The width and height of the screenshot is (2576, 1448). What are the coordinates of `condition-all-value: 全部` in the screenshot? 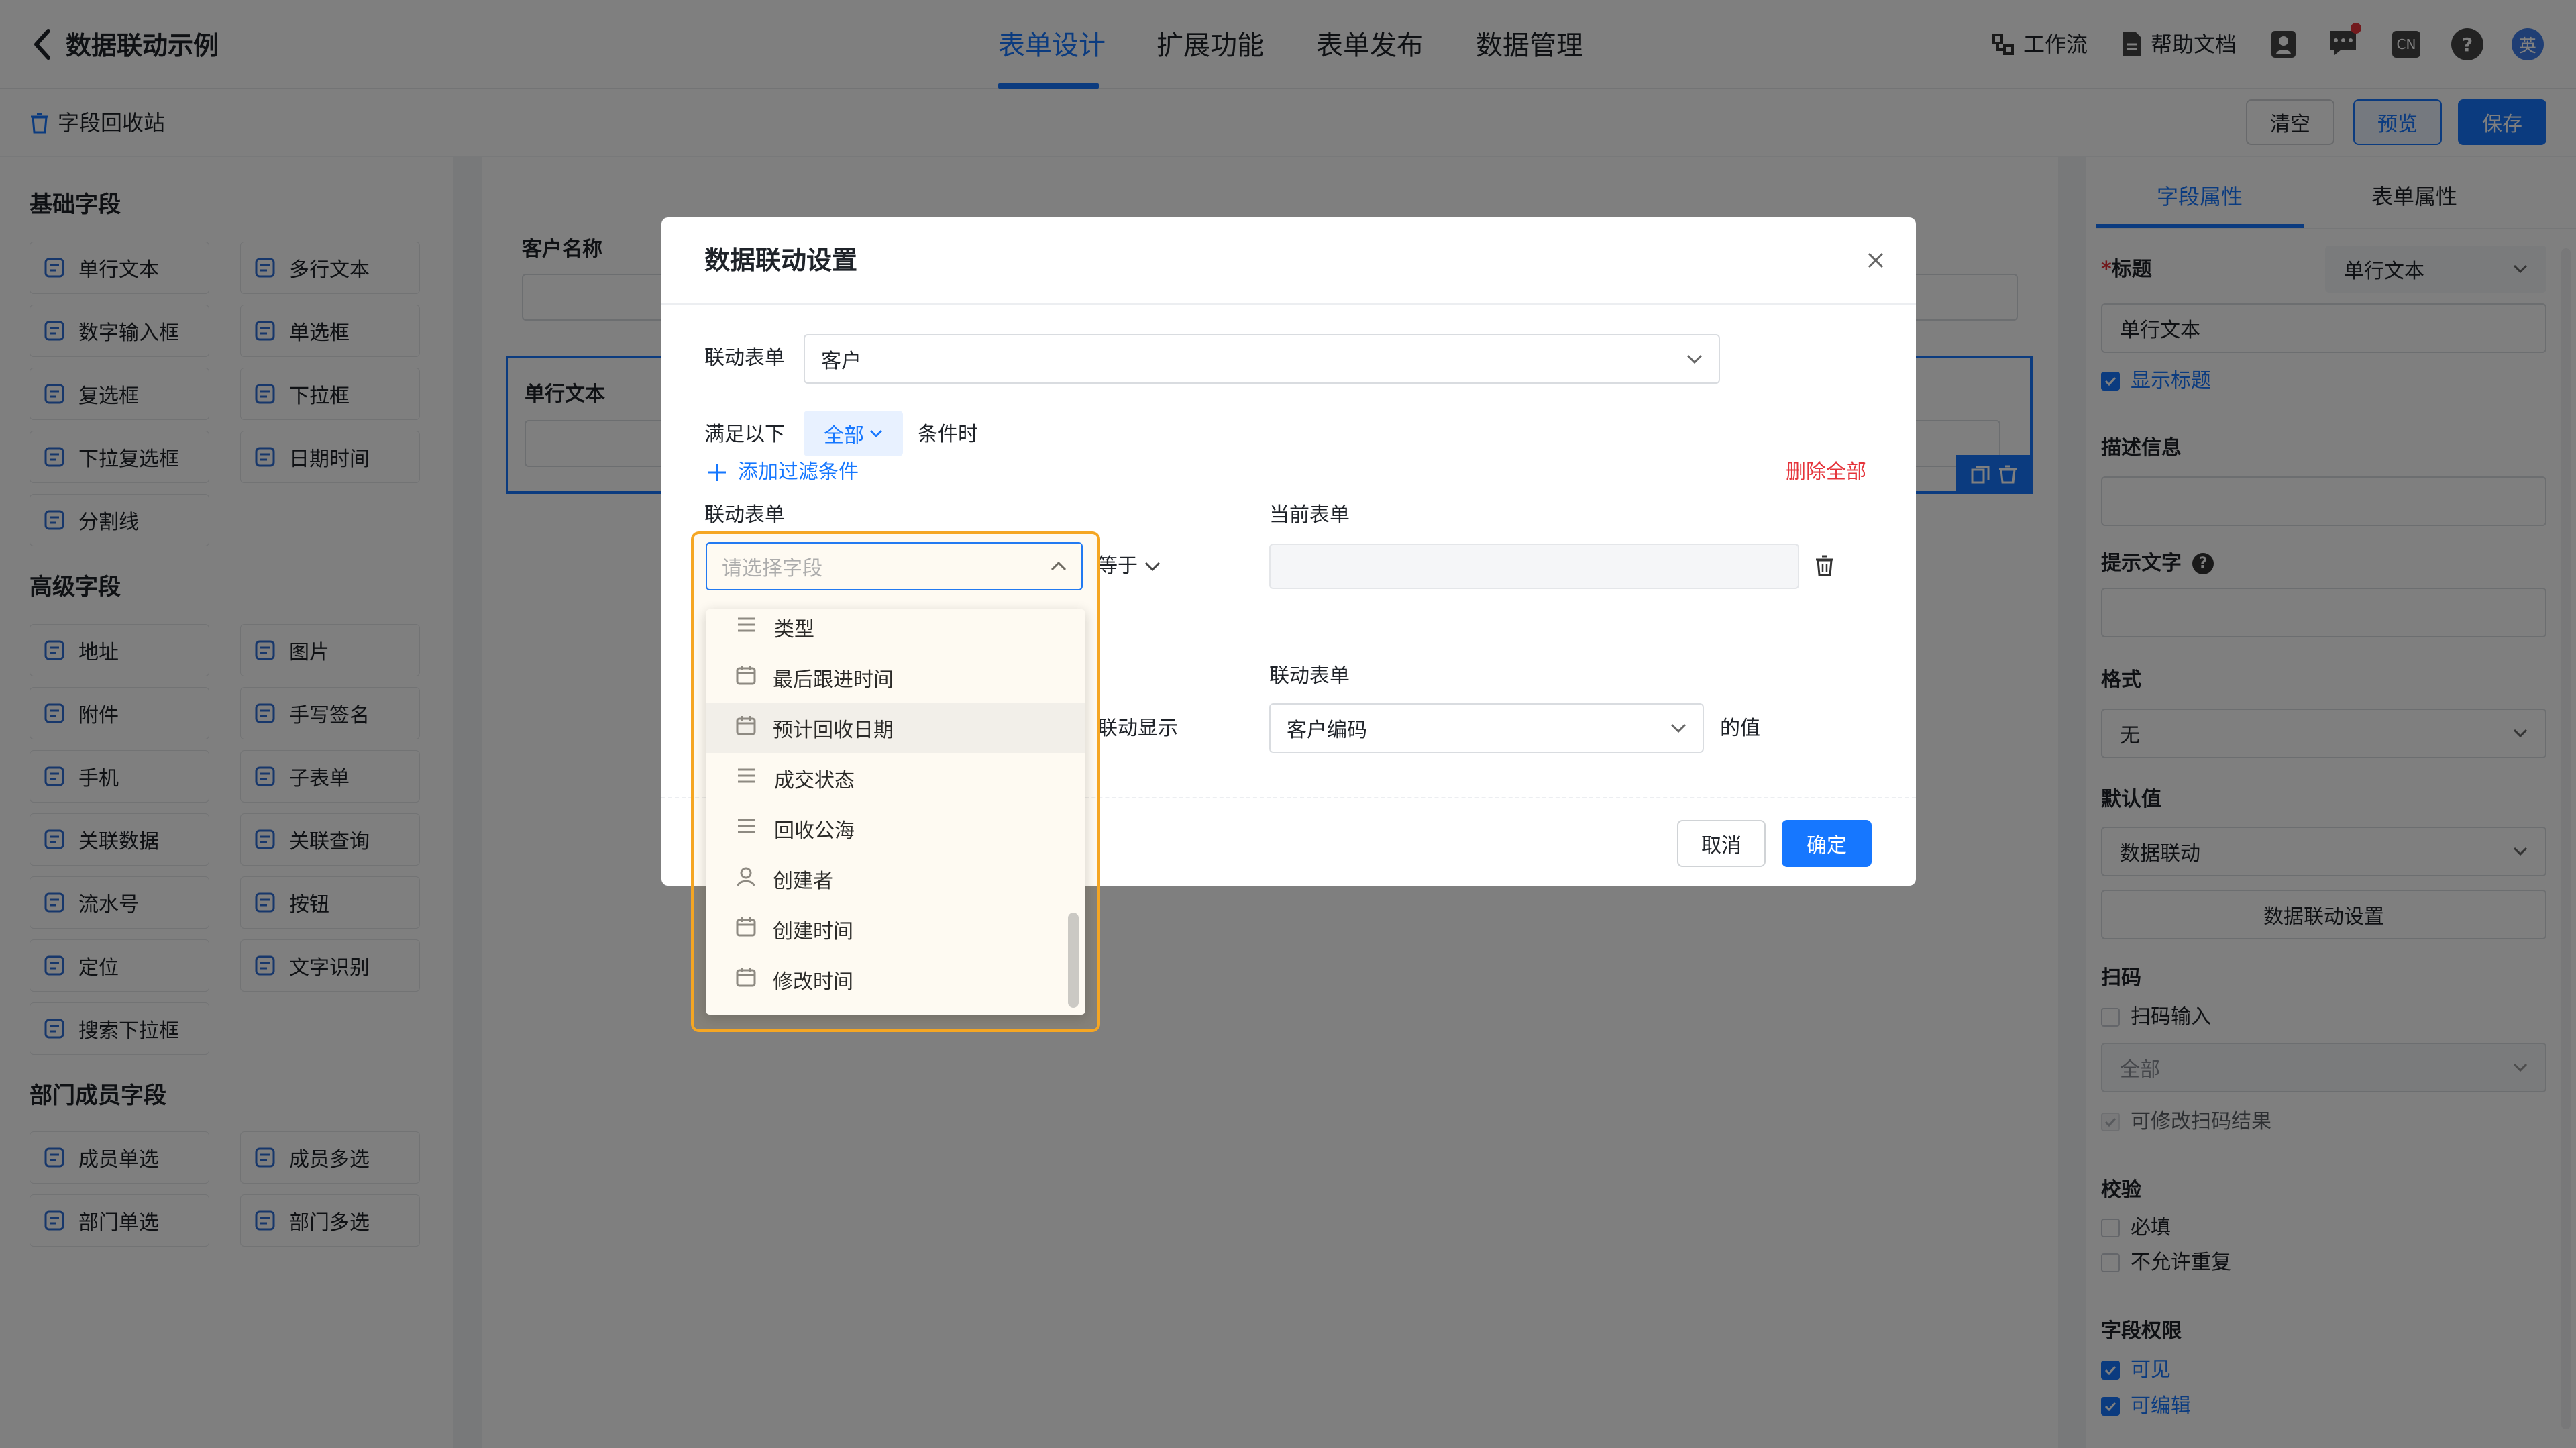 It's located at (844, 436).